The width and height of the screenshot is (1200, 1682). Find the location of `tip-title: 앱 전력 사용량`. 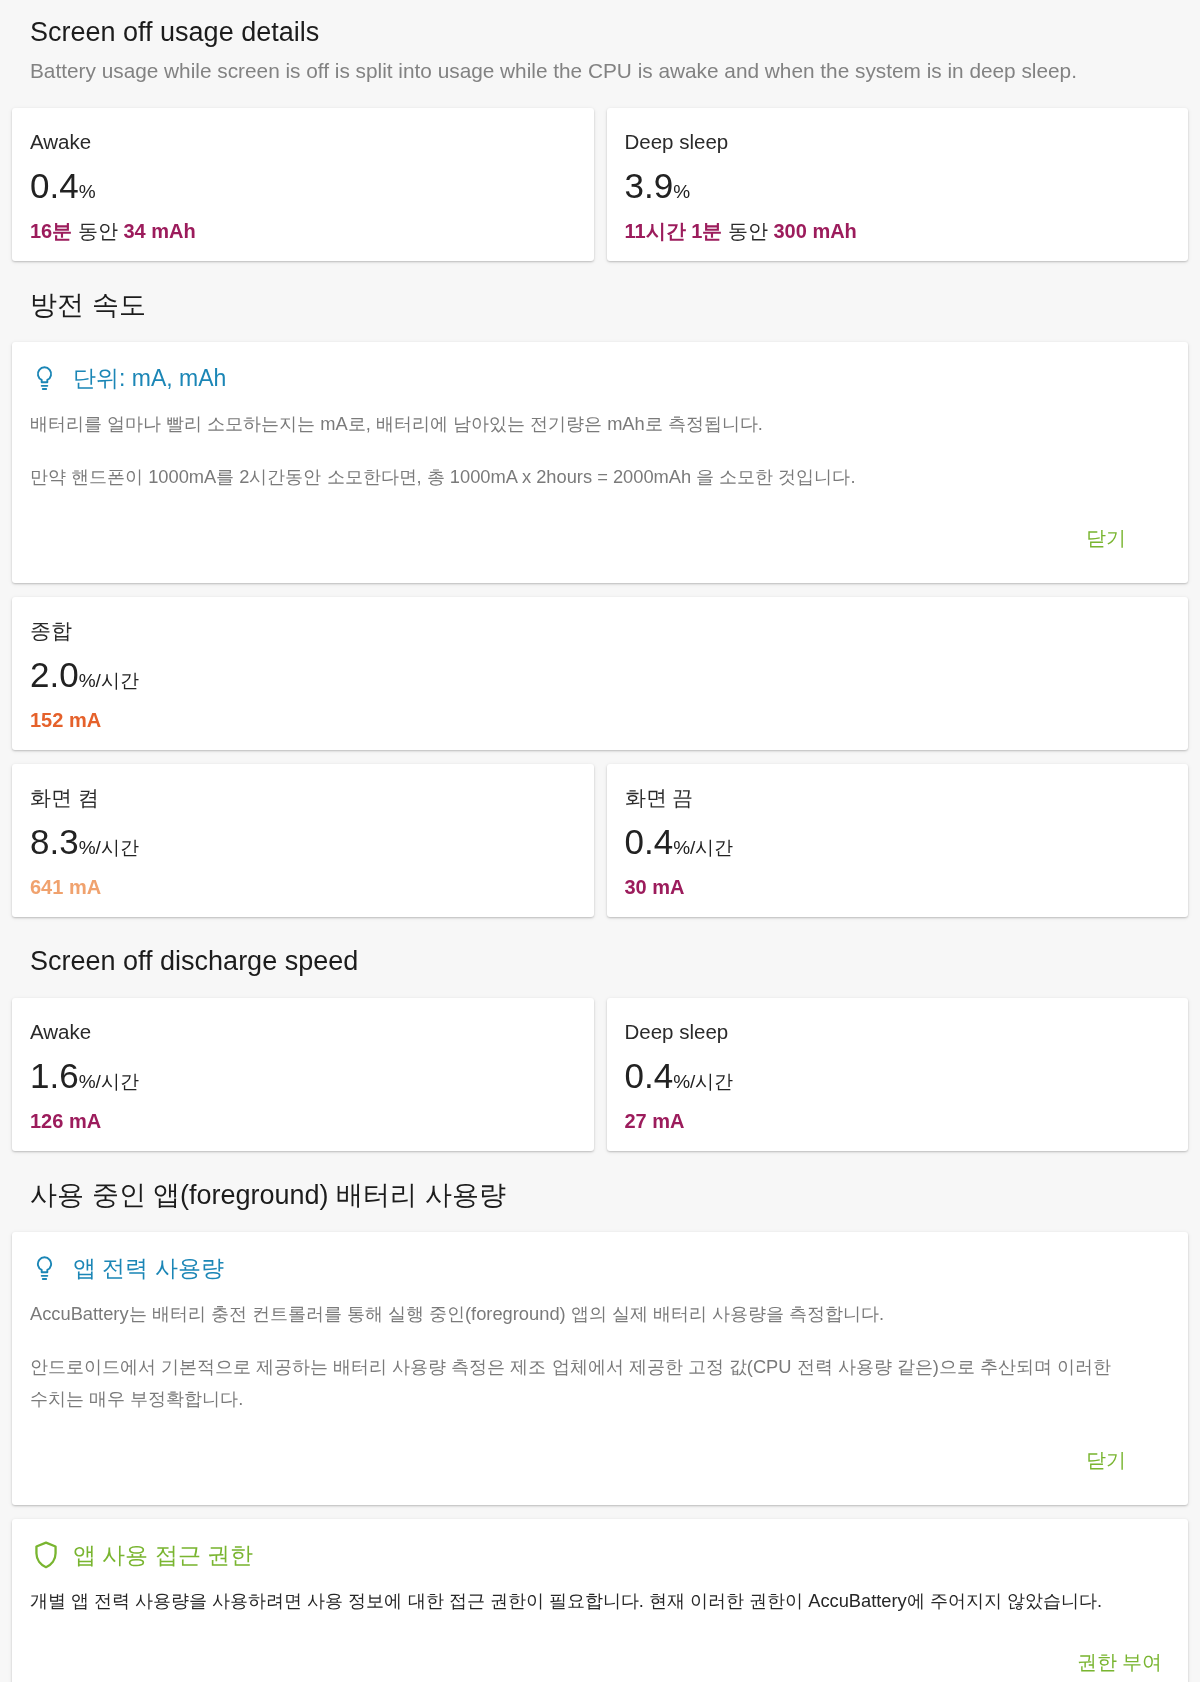

tip-title: 앱 전력 사용량 is located at coordinates (148, 1268).